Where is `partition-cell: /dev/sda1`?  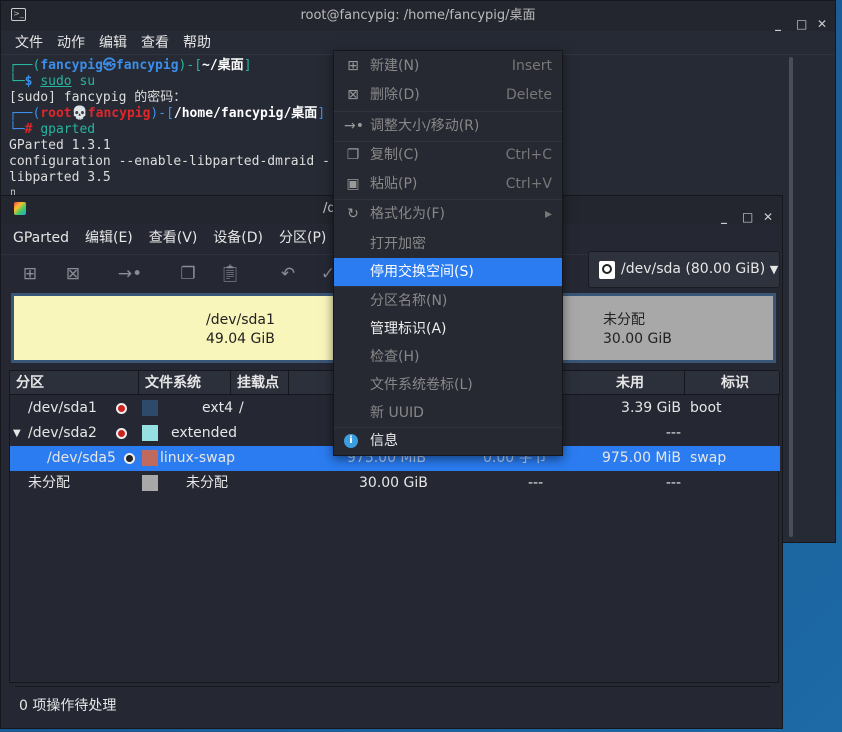
partition-cell: /dev/sda1 is located at coordinates (62, 408).